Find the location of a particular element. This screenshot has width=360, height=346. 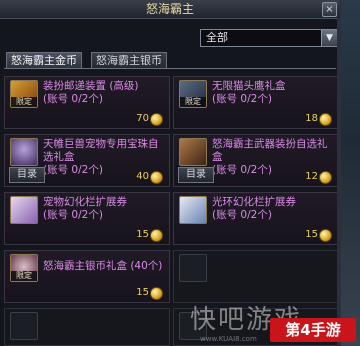

scrollbar is located at coordinates (338, 182).